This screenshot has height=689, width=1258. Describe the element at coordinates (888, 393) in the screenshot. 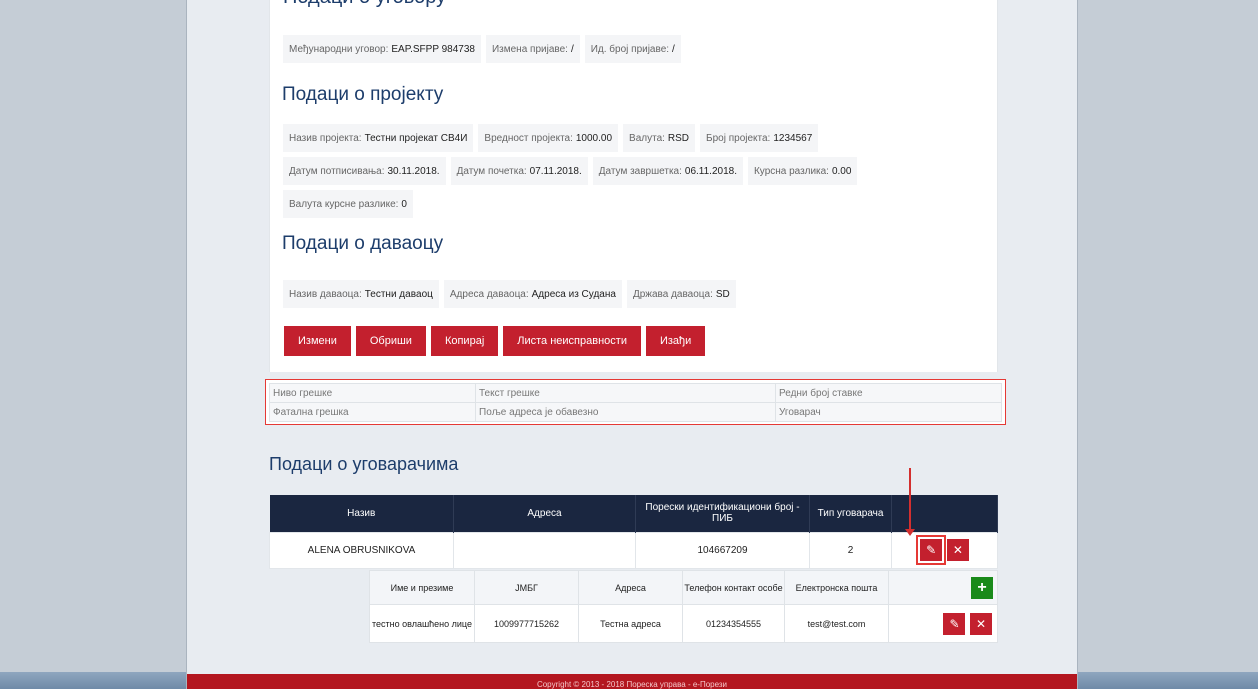

I see `error-header-item: Редни број ставке` at that location.